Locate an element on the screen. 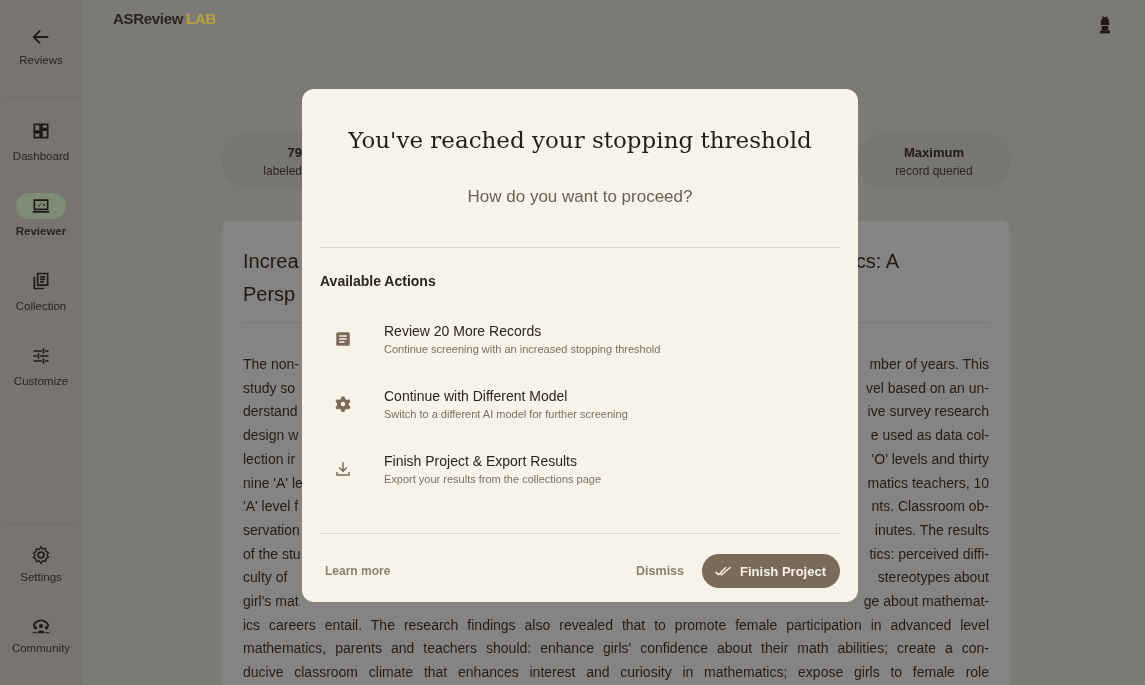 The width and height of the screenshot is (1145, 685). finish-project-button: Finish Project is located at coordinates (771, 571).